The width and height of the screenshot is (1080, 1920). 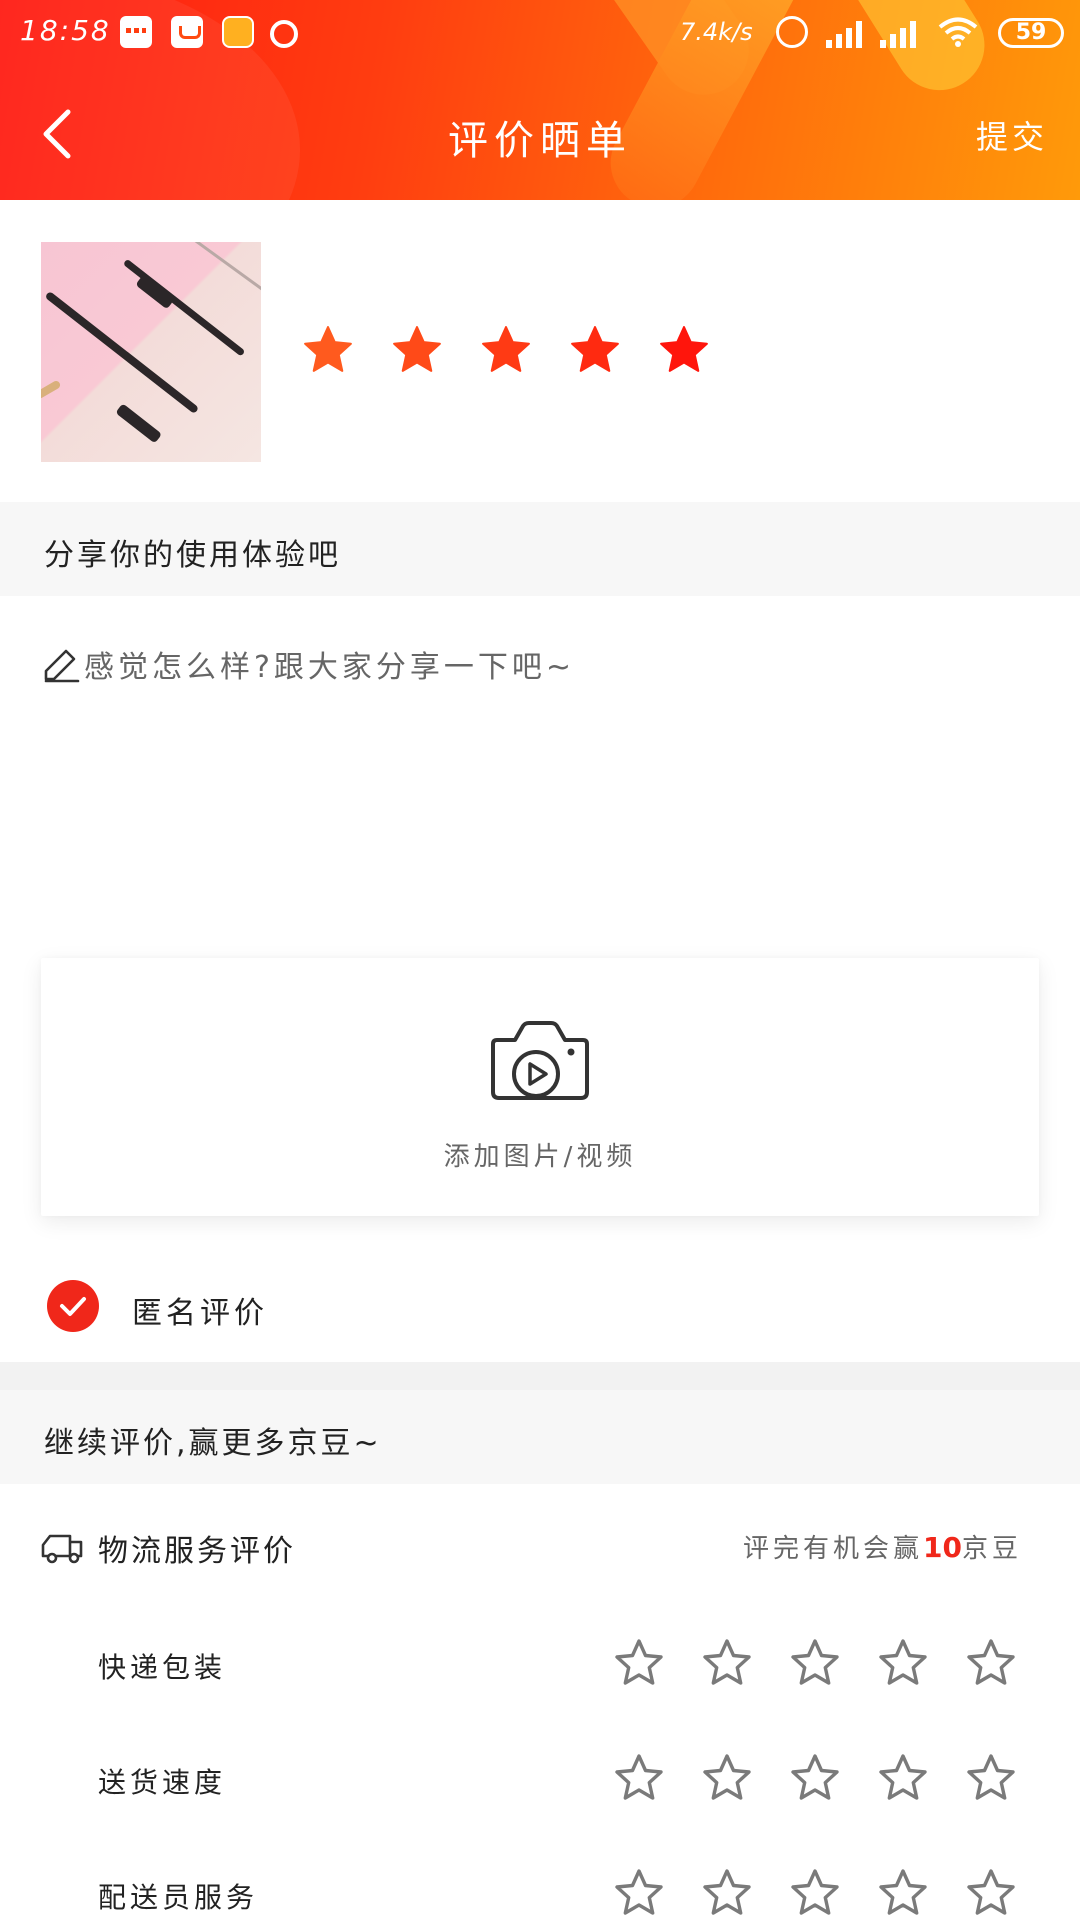 What do you see at coordinates (554, 667) in the screenshot?
I see `review-input` at bounding box center [554, 667].